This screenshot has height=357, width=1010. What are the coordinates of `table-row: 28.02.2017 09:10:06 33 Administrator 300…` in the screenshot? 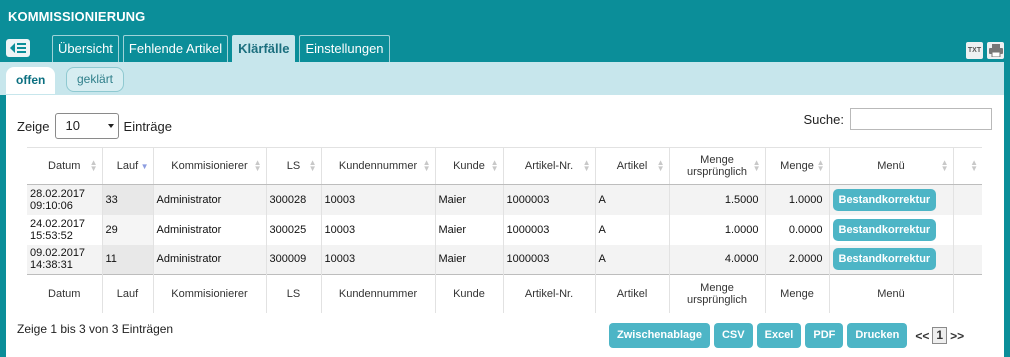 It's located at (504, 199).